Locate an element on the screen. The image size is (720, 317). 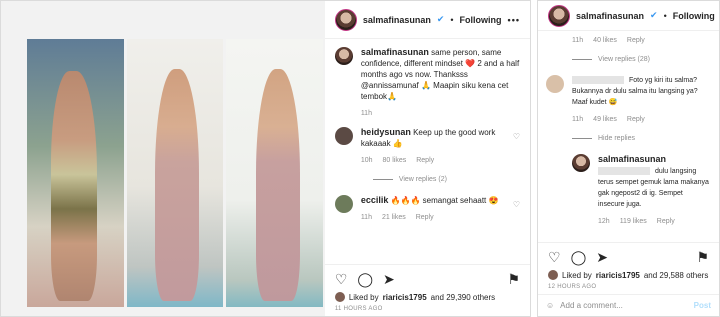
comment-likes: 49 likes is located at coordinates (605, 119).